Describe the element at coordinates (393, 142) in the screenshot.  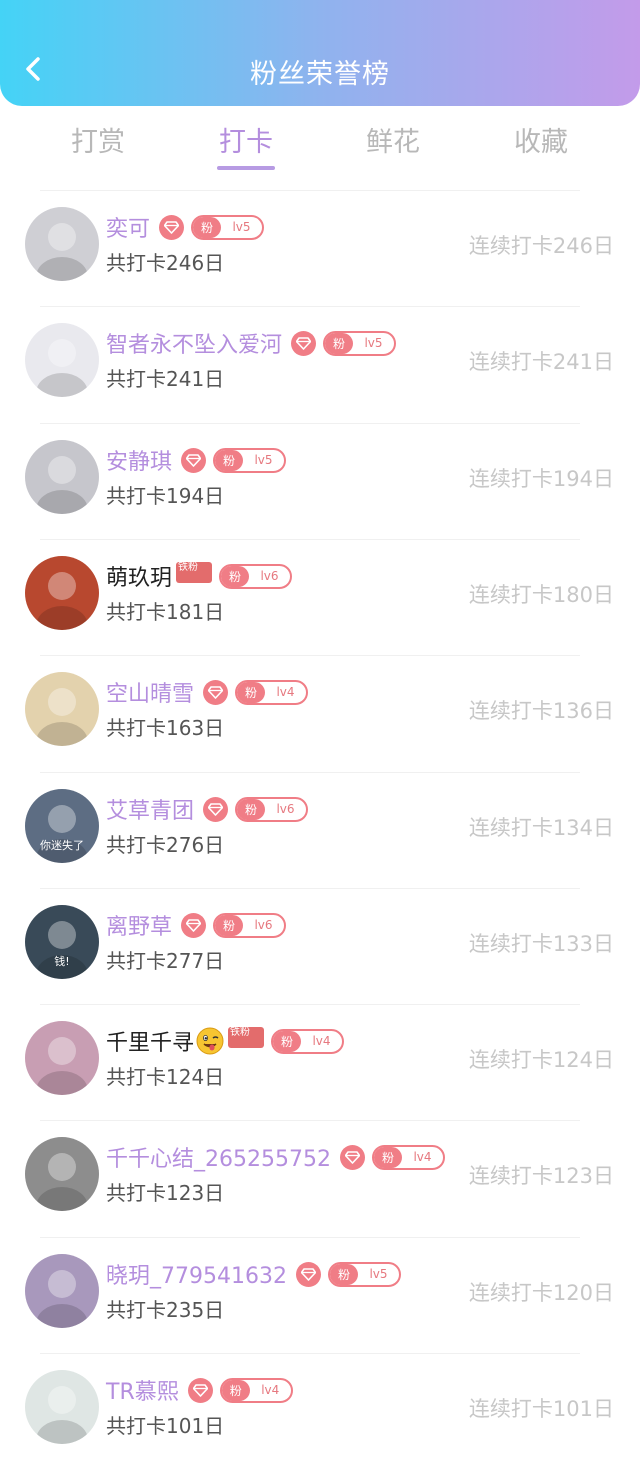
I see `tab-label: 鲜花` at that location.